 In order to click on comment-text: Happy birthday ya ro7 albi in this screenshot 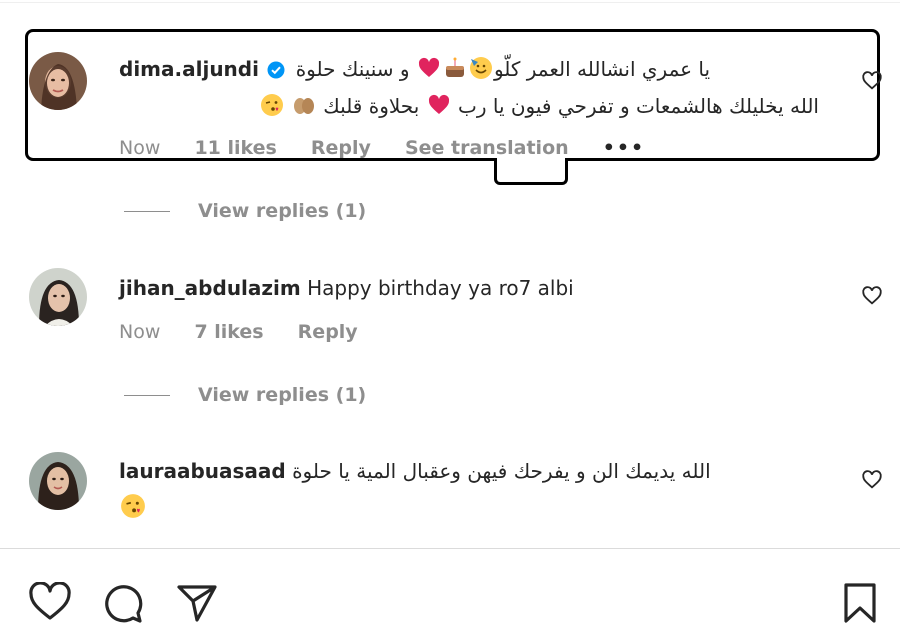, I will do `click(440, 288)`.